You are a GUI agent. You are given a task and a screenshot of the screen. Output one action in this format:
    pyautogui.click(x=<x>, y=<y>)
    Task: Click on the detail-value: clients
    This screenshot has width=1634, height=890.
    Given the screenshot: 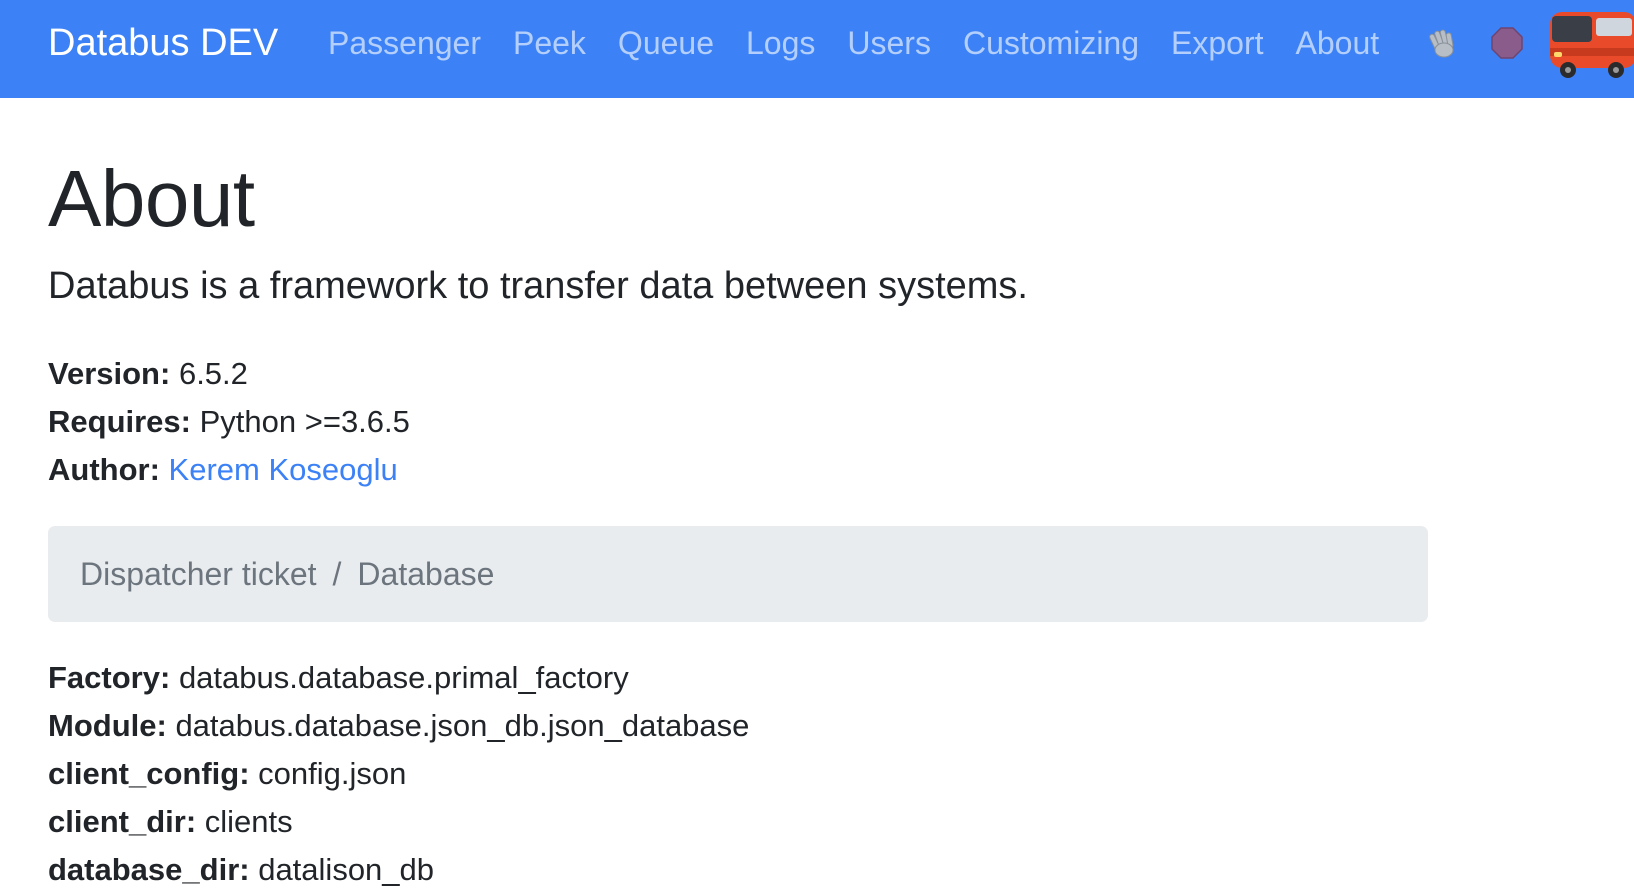 What is the action you would take?
    pyautogui.click(x=248, y=821)
    